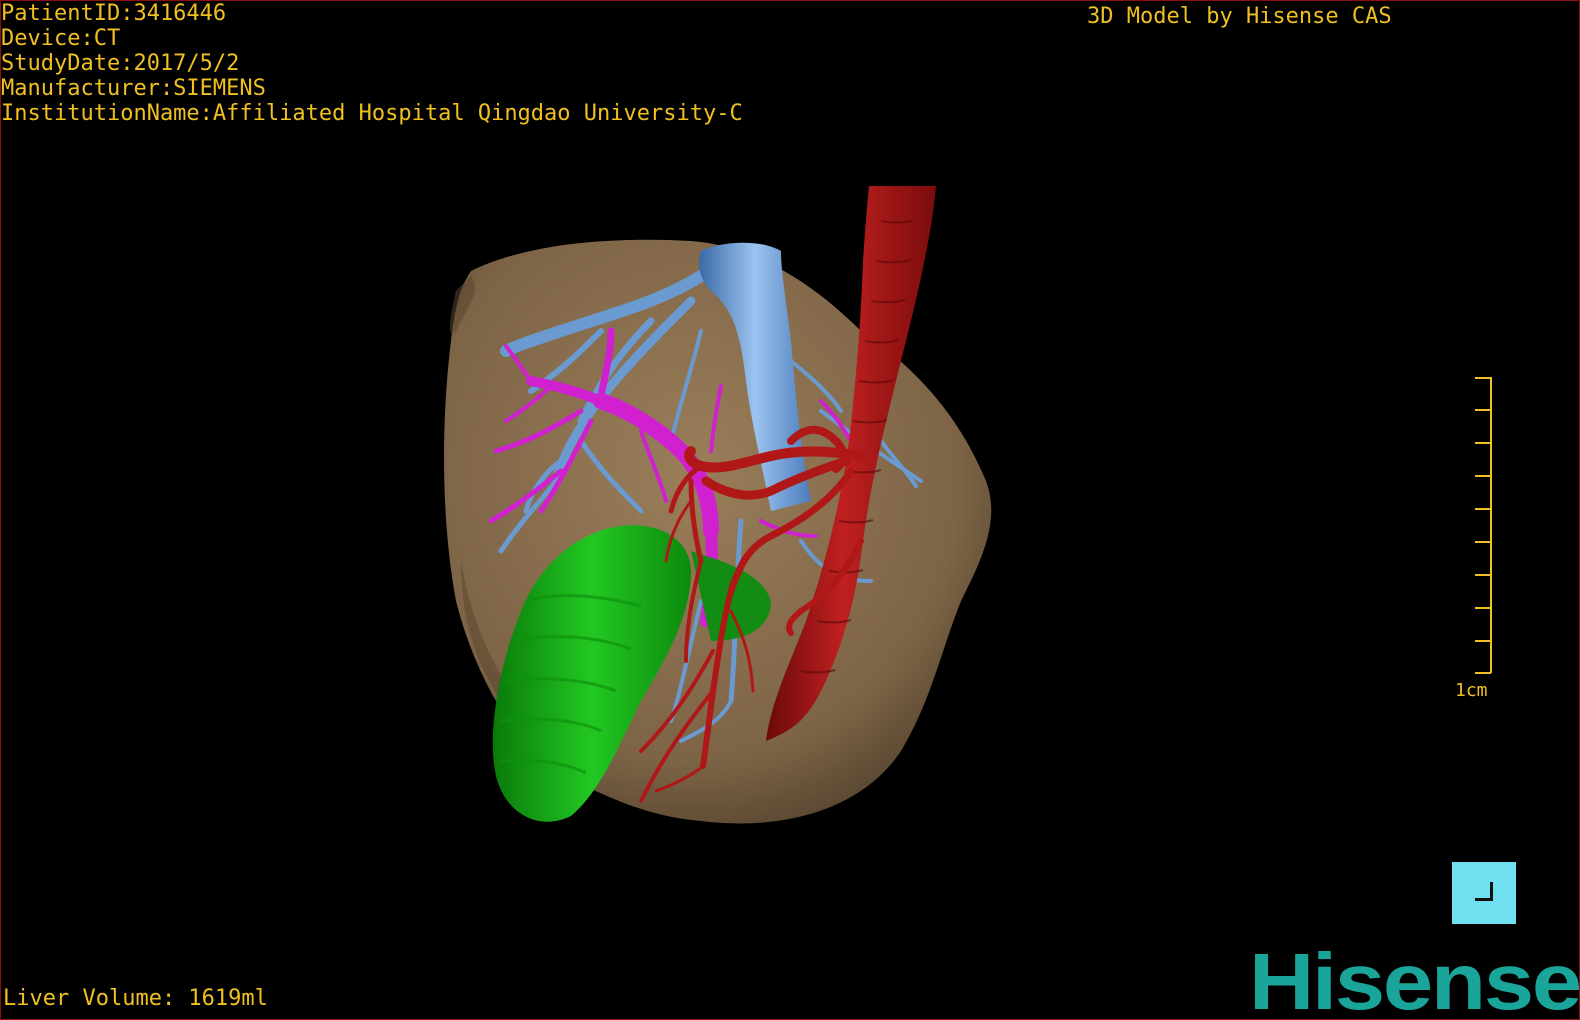 This screenshot has width=1580, height=1020. What do you see at coordinates (1239, 16) in the screenshot?
I see `model-credit-text: 3D Model by Hisense CAS` at bounding box center [1239, 16].